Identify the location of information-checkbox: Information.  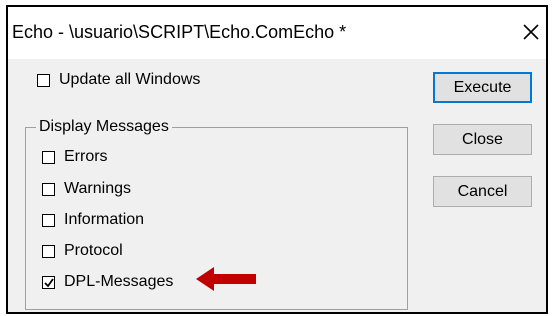
(93, 220).